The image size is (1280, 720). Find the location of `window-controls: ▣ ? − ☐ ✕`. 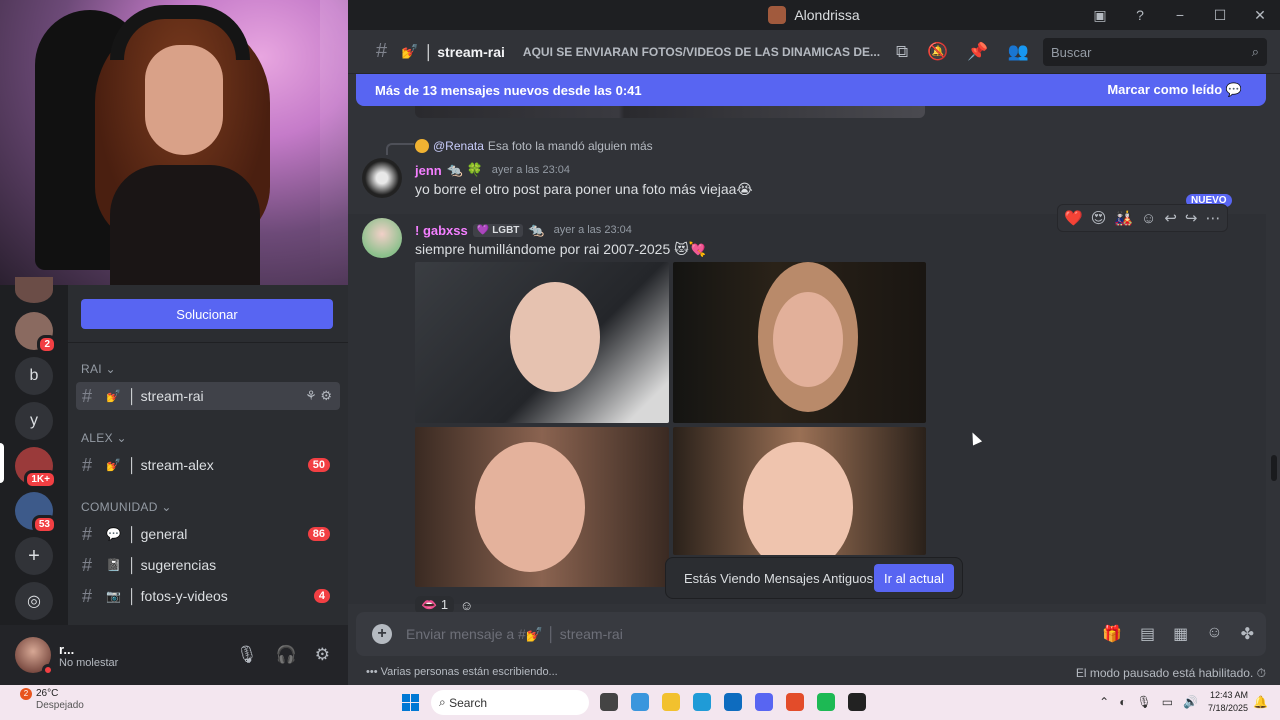

window-controls: ▣ ? − ☐ ✕ is located at coordinates (1180, 15).